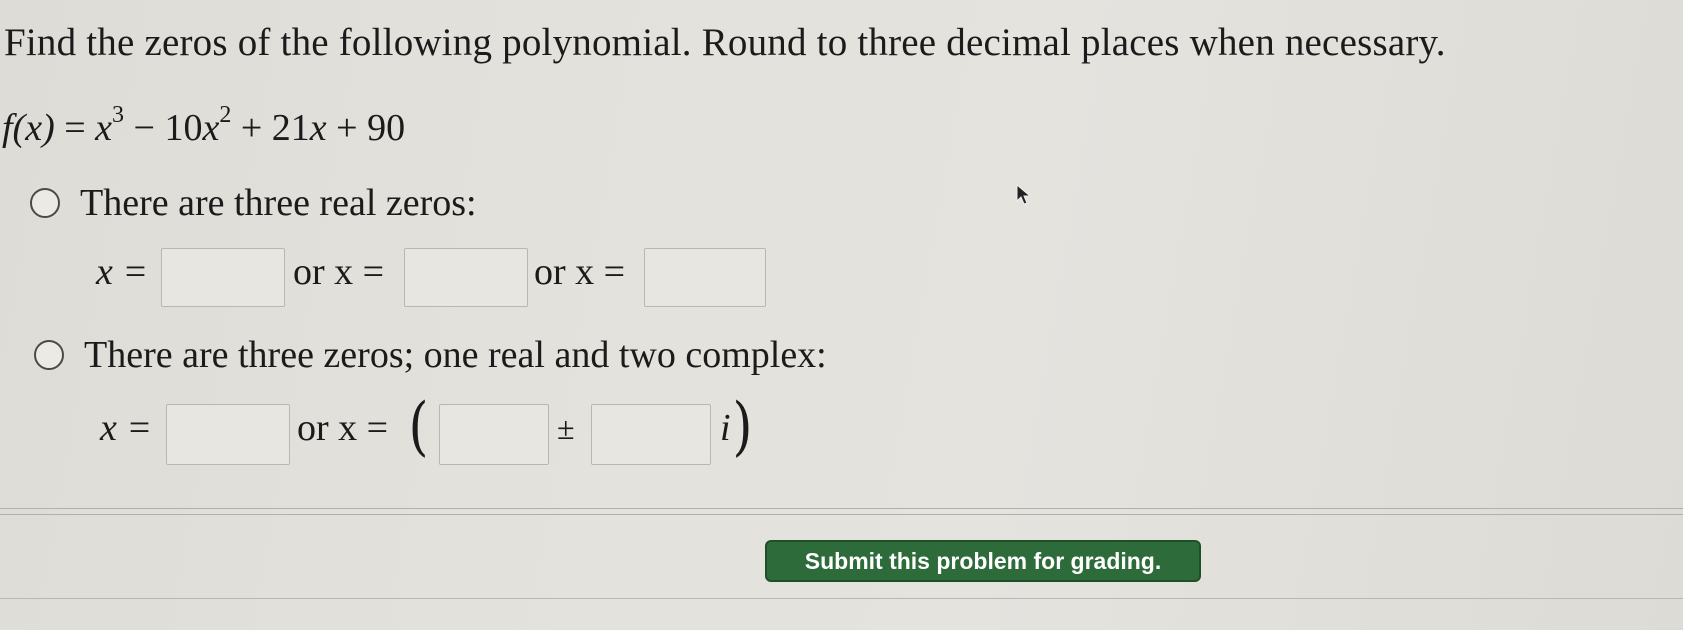 This screenshot has height=630, width=1683. I want to click on mouse-pointer-icon, so click(1024, 194).